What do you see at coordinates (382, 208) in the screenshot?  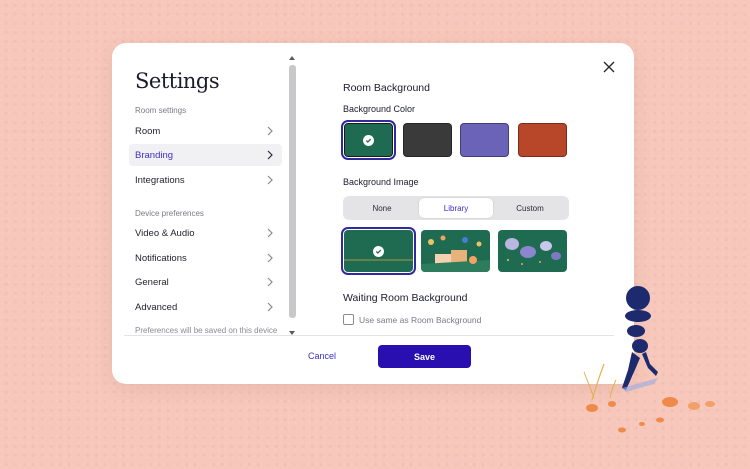 I see `tab-none: None` at bounding box center [382, 208].